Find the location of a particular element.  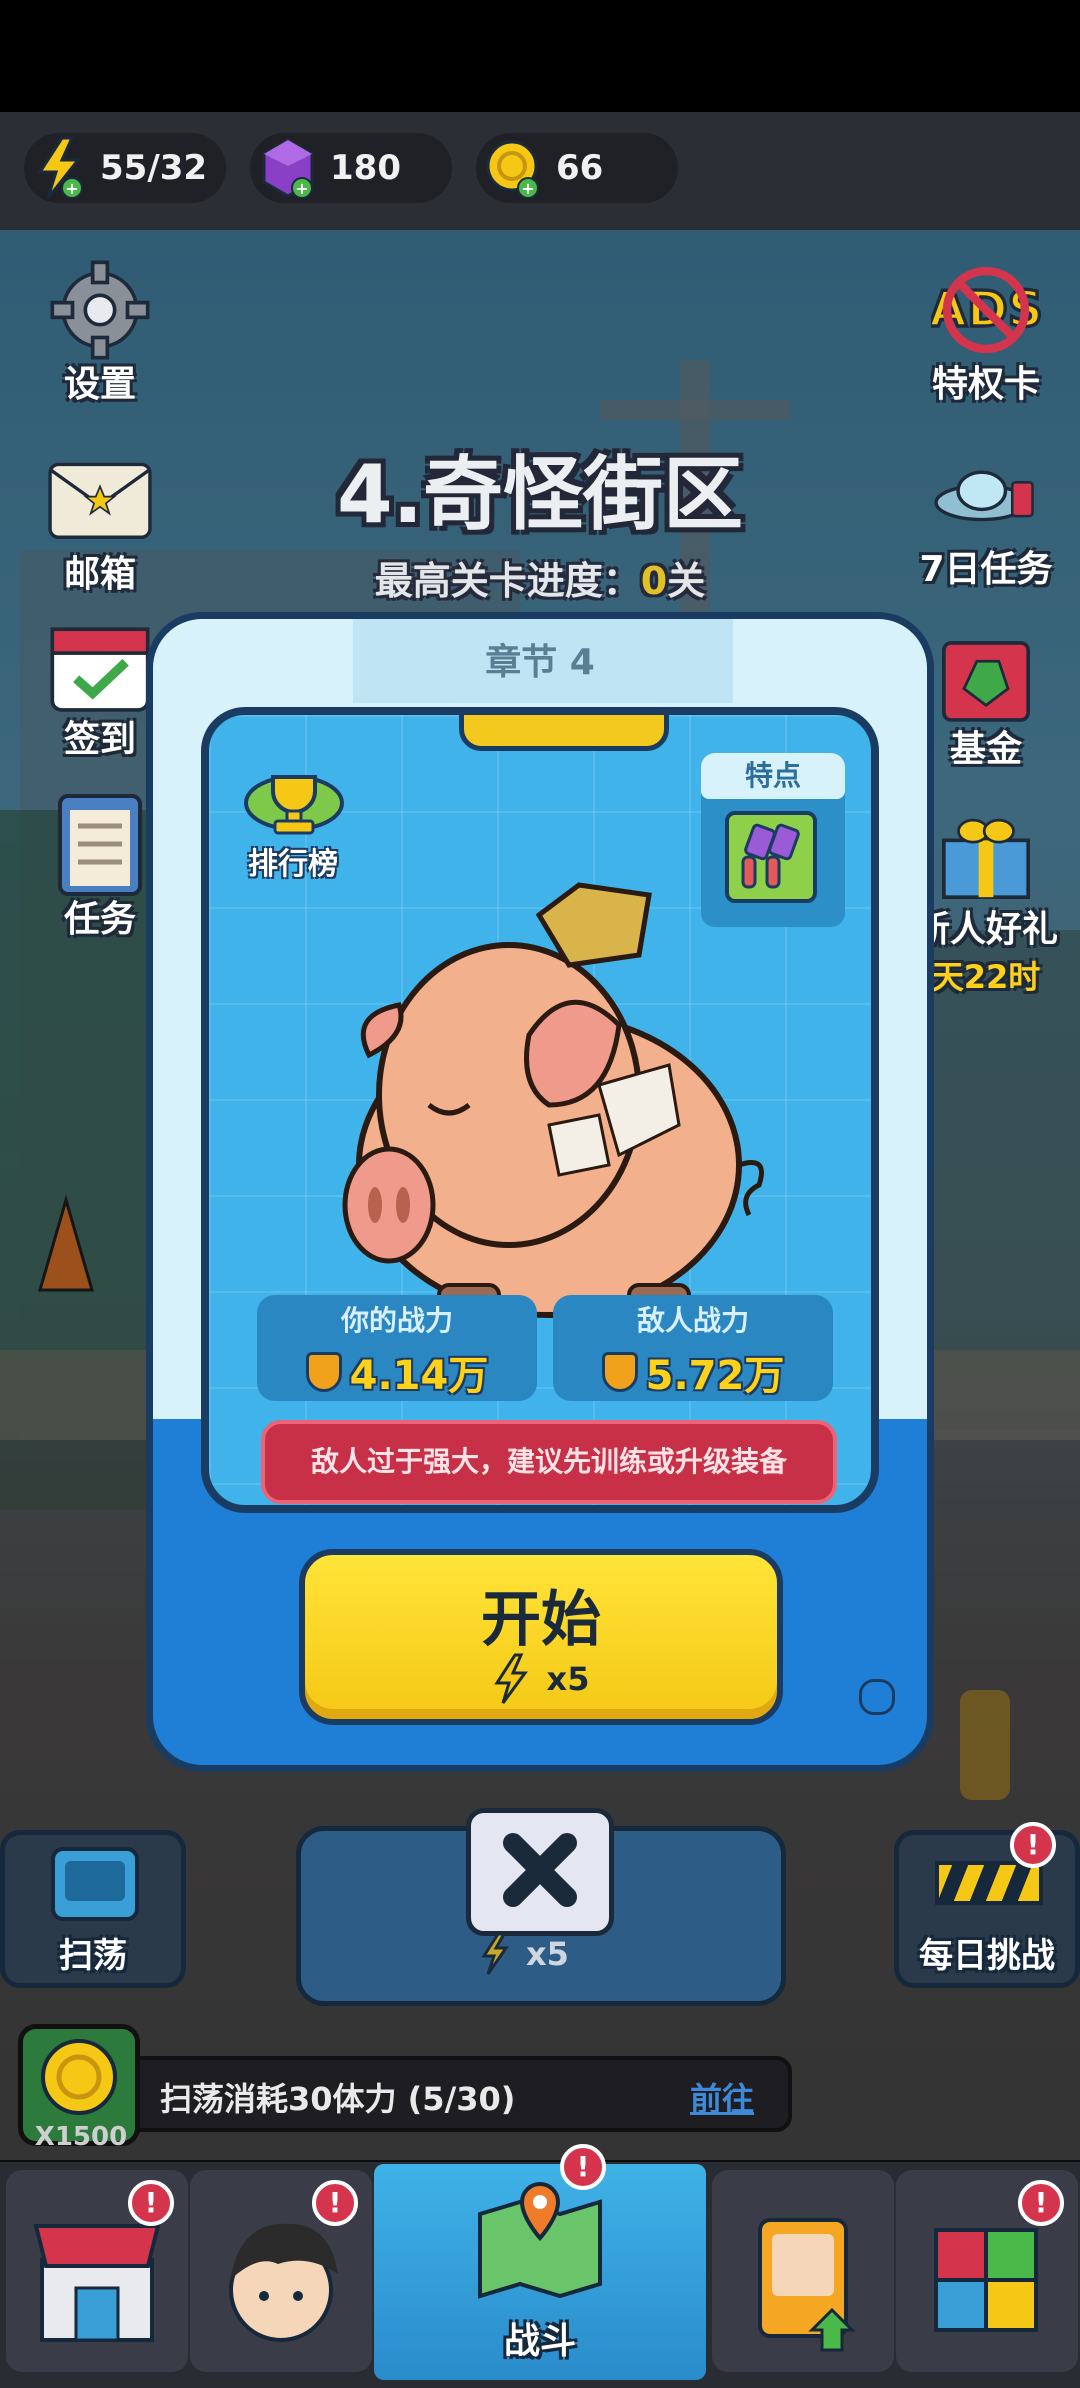

close-button is located at coordinates (540, 1872).